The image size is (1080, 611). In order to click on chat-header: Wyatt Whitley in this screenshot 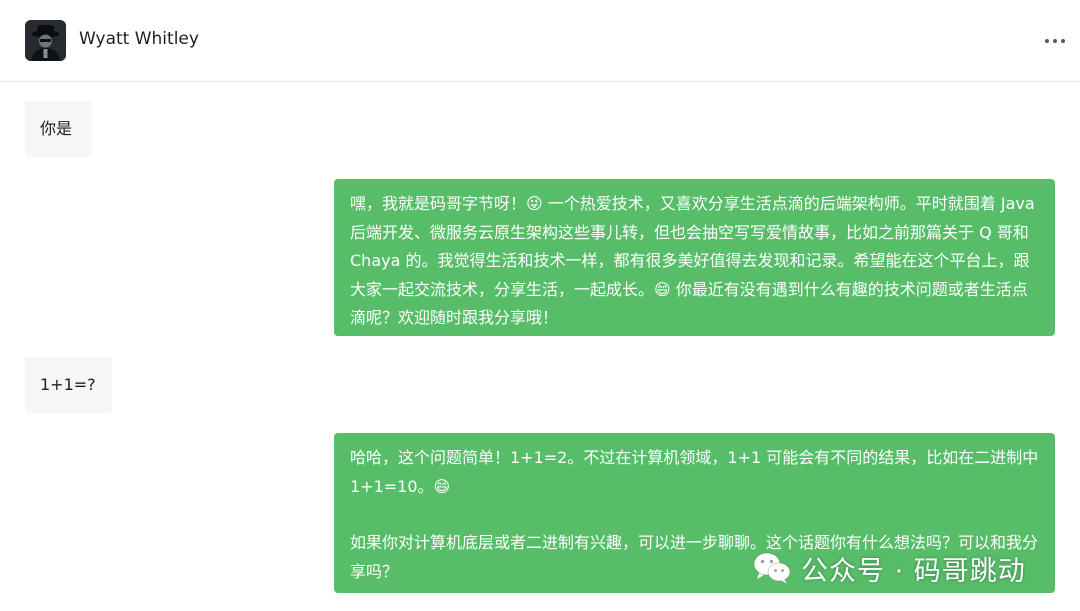, I will do `click(540, 41)`.